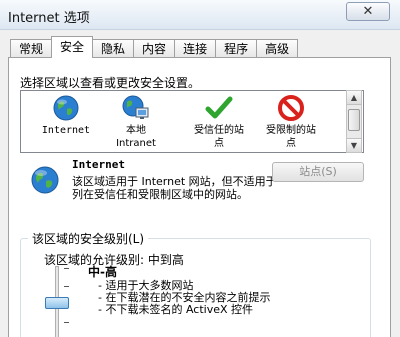 The width and height of the screenshot is (400, 337). What do you see at coordinates (49, 18) in the screenshot?
I see `window-title: Internet 选项` at bounding box center [49, 18].